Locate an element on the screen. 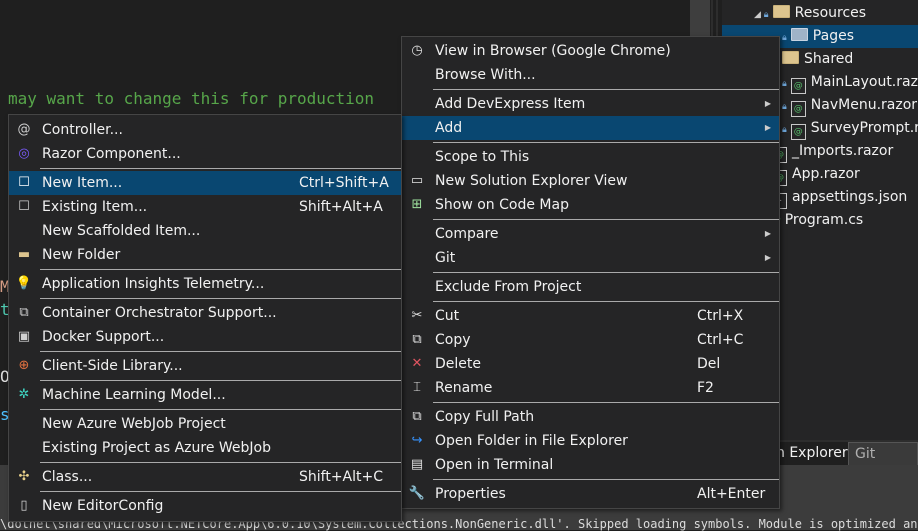 The height and width of the screenshot is (531, 918). tab-solution-explorer: n Explorer is located at coordinates (812, 453).